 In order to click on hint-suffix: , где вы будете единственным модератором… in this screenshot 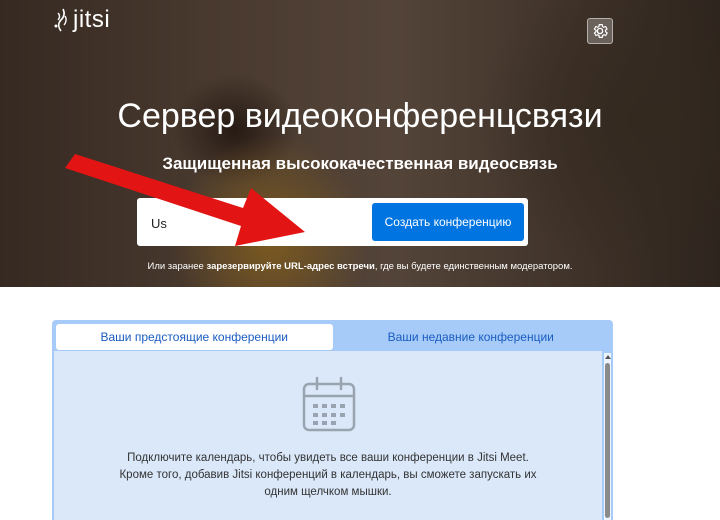, I will do `click(473, 266)`.